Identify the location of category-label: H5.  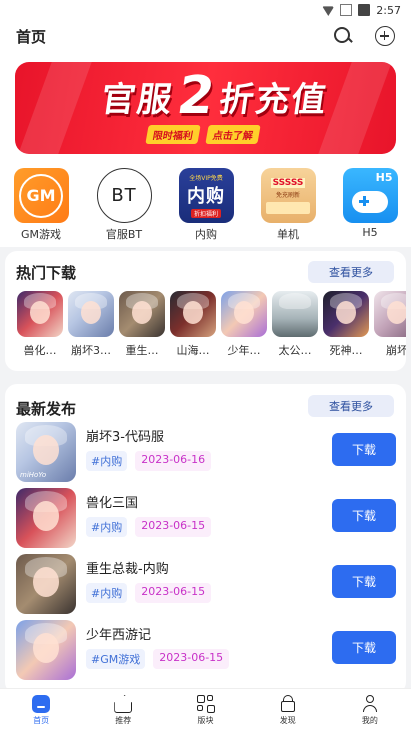
(370, 232).